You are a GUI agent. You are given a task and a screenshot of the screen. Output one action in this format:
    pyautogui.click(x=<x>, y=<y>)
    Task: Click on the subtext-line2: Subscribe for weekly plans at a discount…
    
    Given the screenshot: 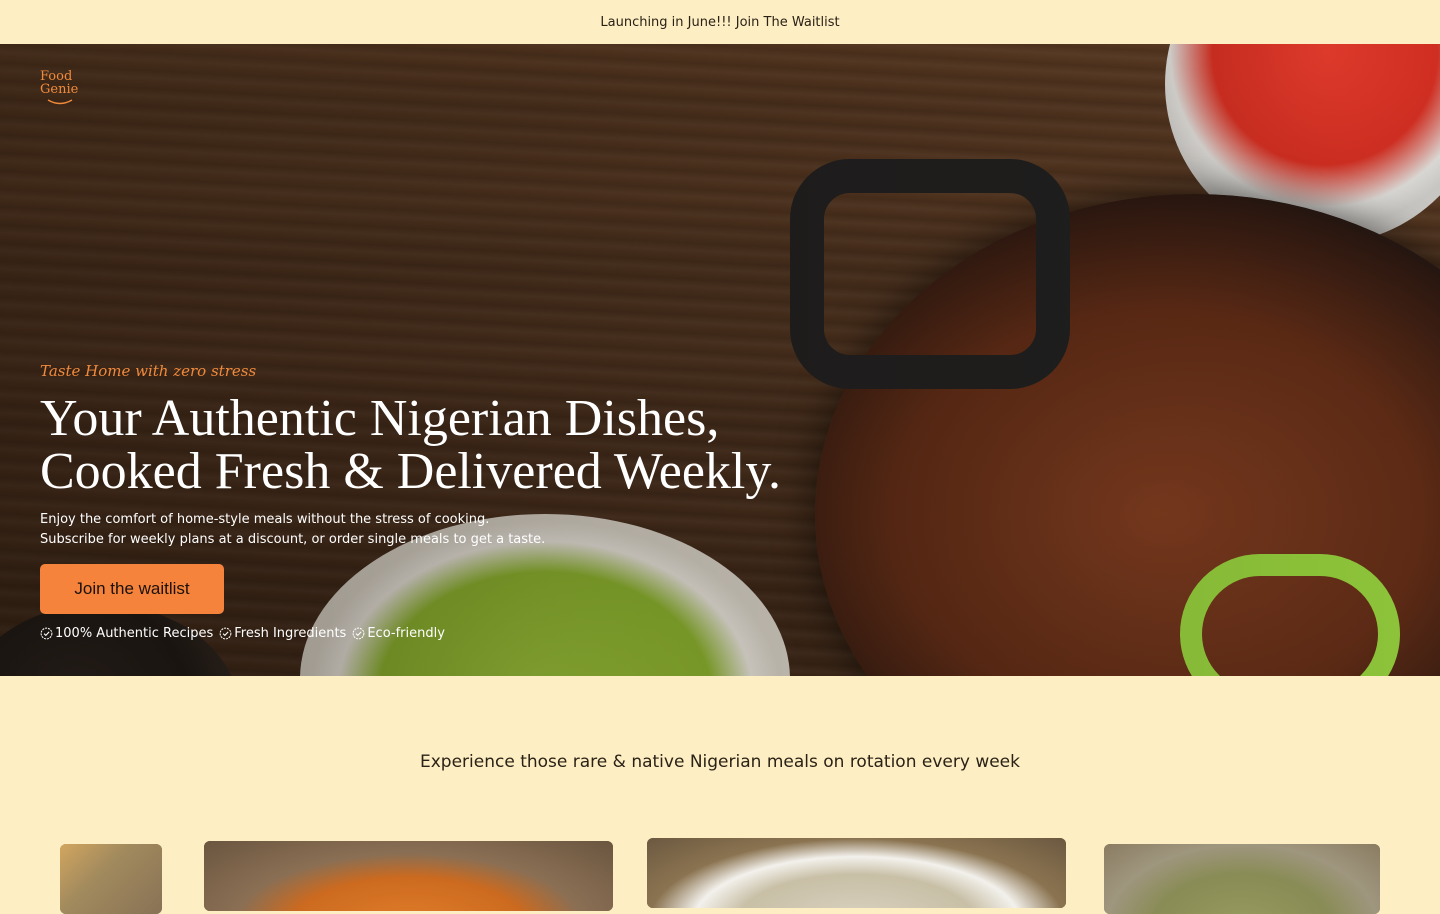 What is the action you would take?
    pyautogui.click(x=293, y=539)
    